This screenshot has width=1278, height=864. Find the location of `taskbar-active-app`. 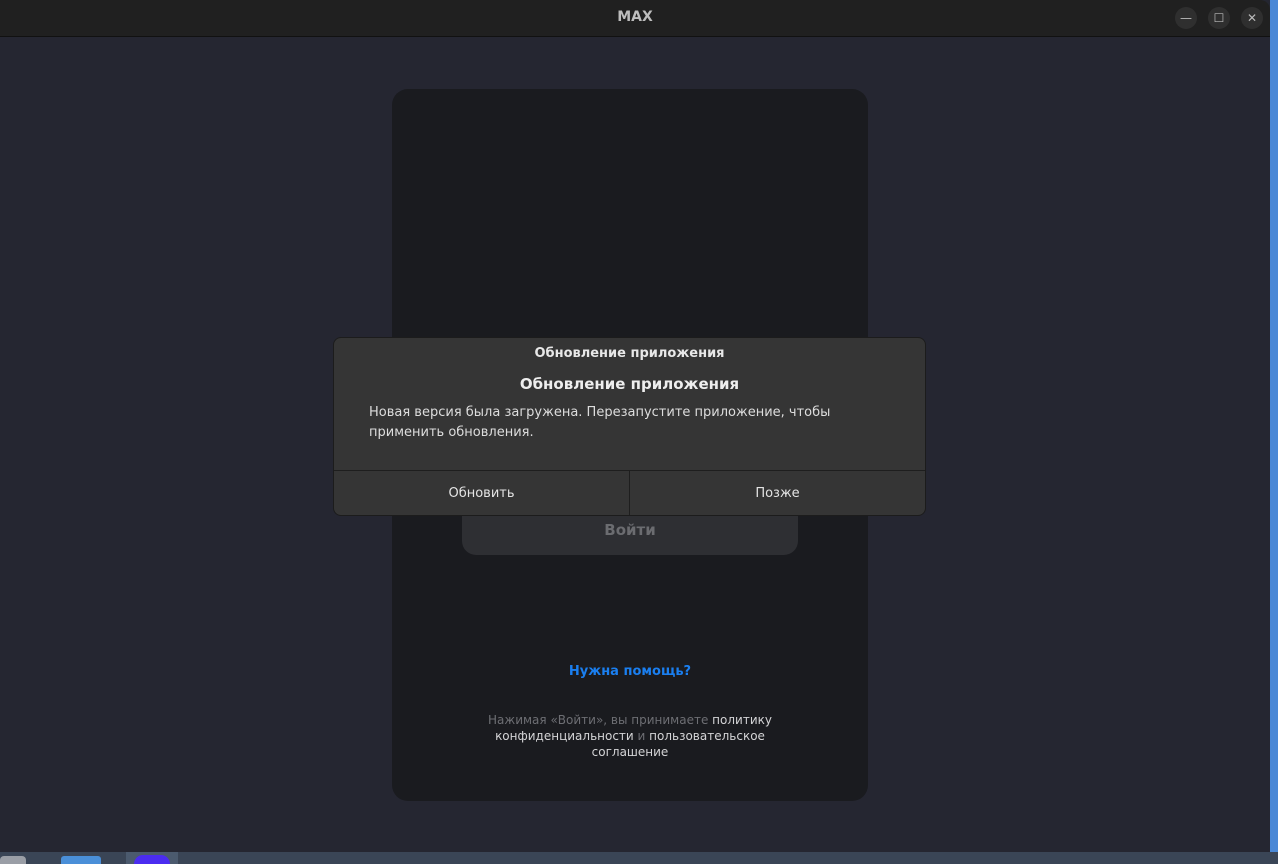

taskbar-active-app is located at coordinates (152, 858).